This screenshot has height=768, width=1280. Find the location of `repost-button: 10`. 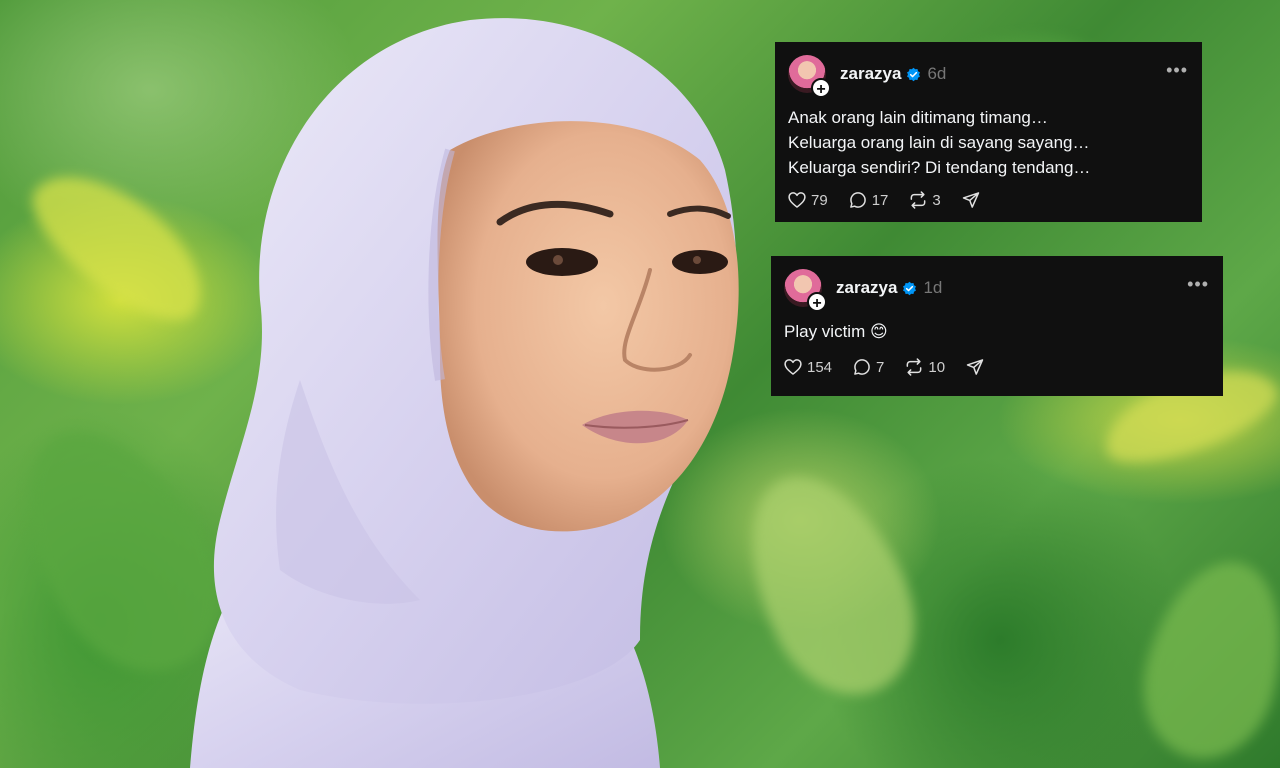

repost-button: 10 is located at coordinates (924, 367).